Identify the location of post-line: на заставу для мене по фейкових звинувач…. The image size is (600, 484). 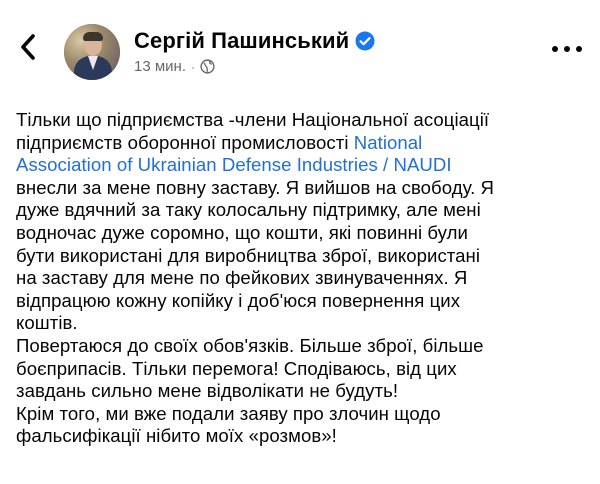
(242, 278).